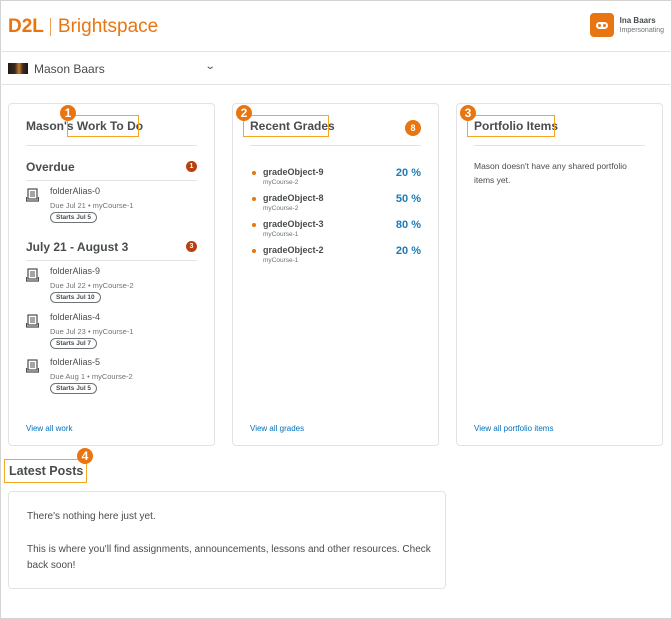 The height and width of the screenshot is (619, 672). Describe the element at coordinates (336, 68) in the screenshot. I see `student-selector: Mason Baars ⌄` at that location.